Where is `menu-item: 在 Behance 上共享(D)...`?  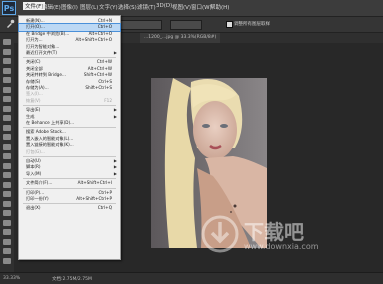
menu-item: 在 Behance 上共享(D)... is located at coordinates (69, 123).